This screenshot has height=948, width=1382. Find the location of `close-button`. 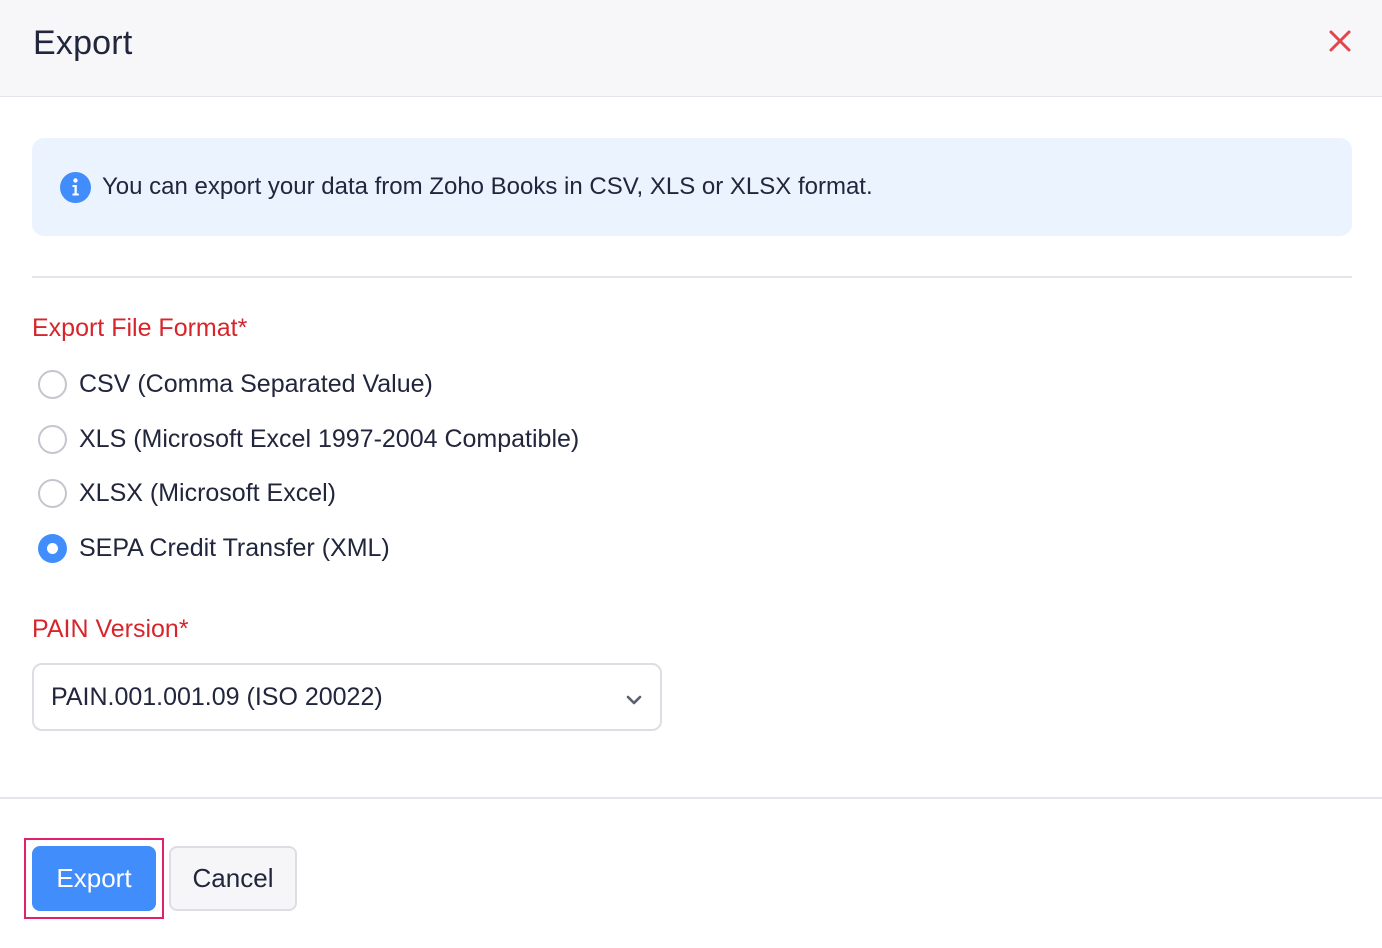

close-button is located at coordinates (1340, 42).